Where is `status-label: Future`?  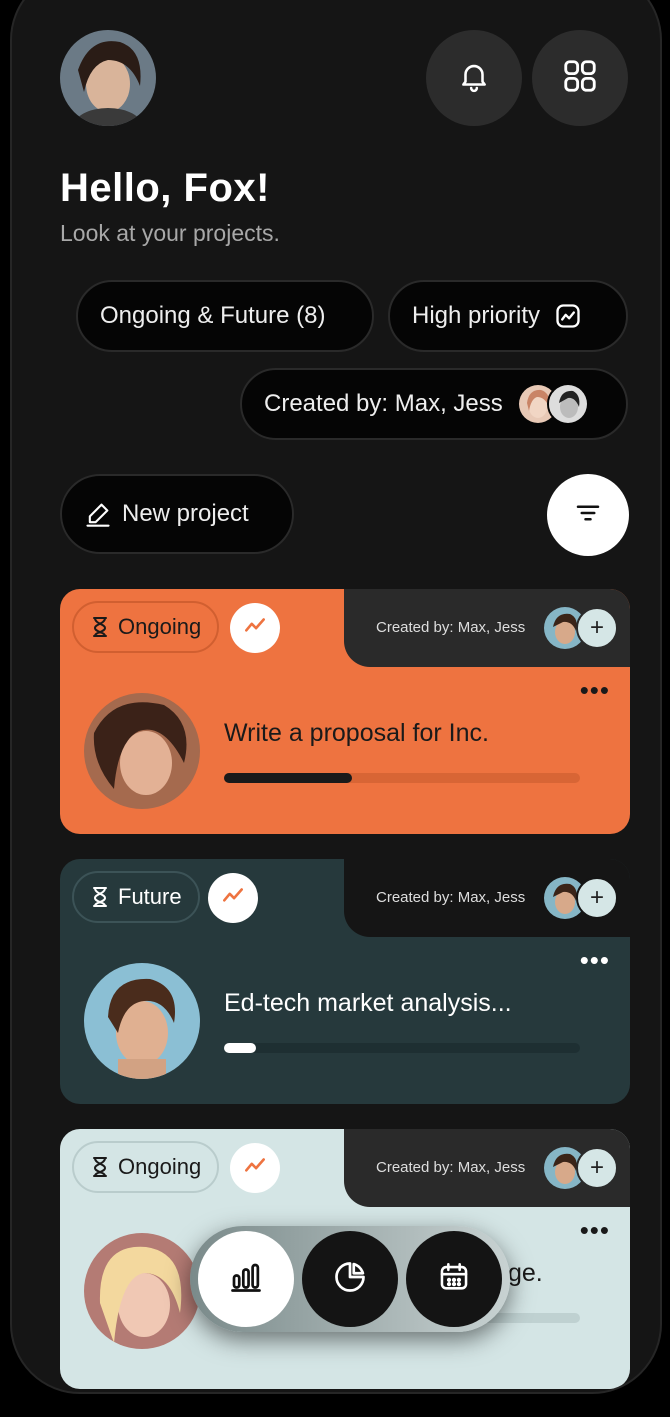
status-label: Future is located at coordinates (150, 896).